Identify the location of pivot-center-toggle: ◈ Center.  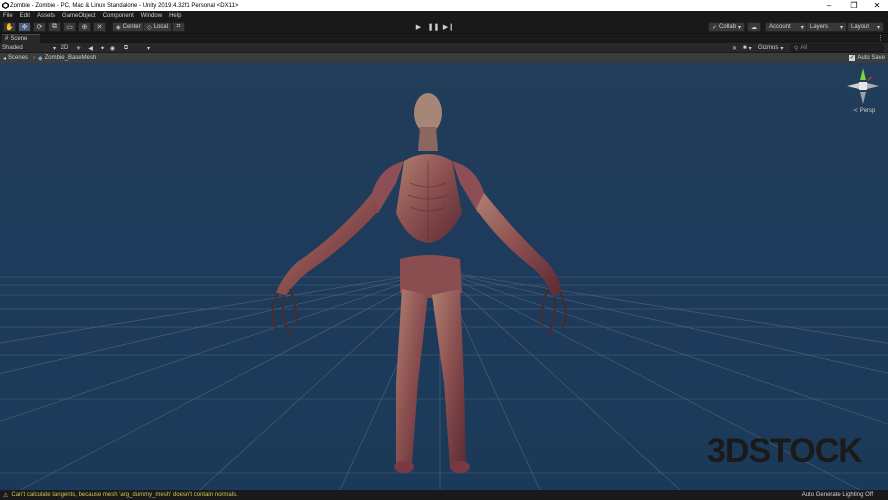
(128, 27).